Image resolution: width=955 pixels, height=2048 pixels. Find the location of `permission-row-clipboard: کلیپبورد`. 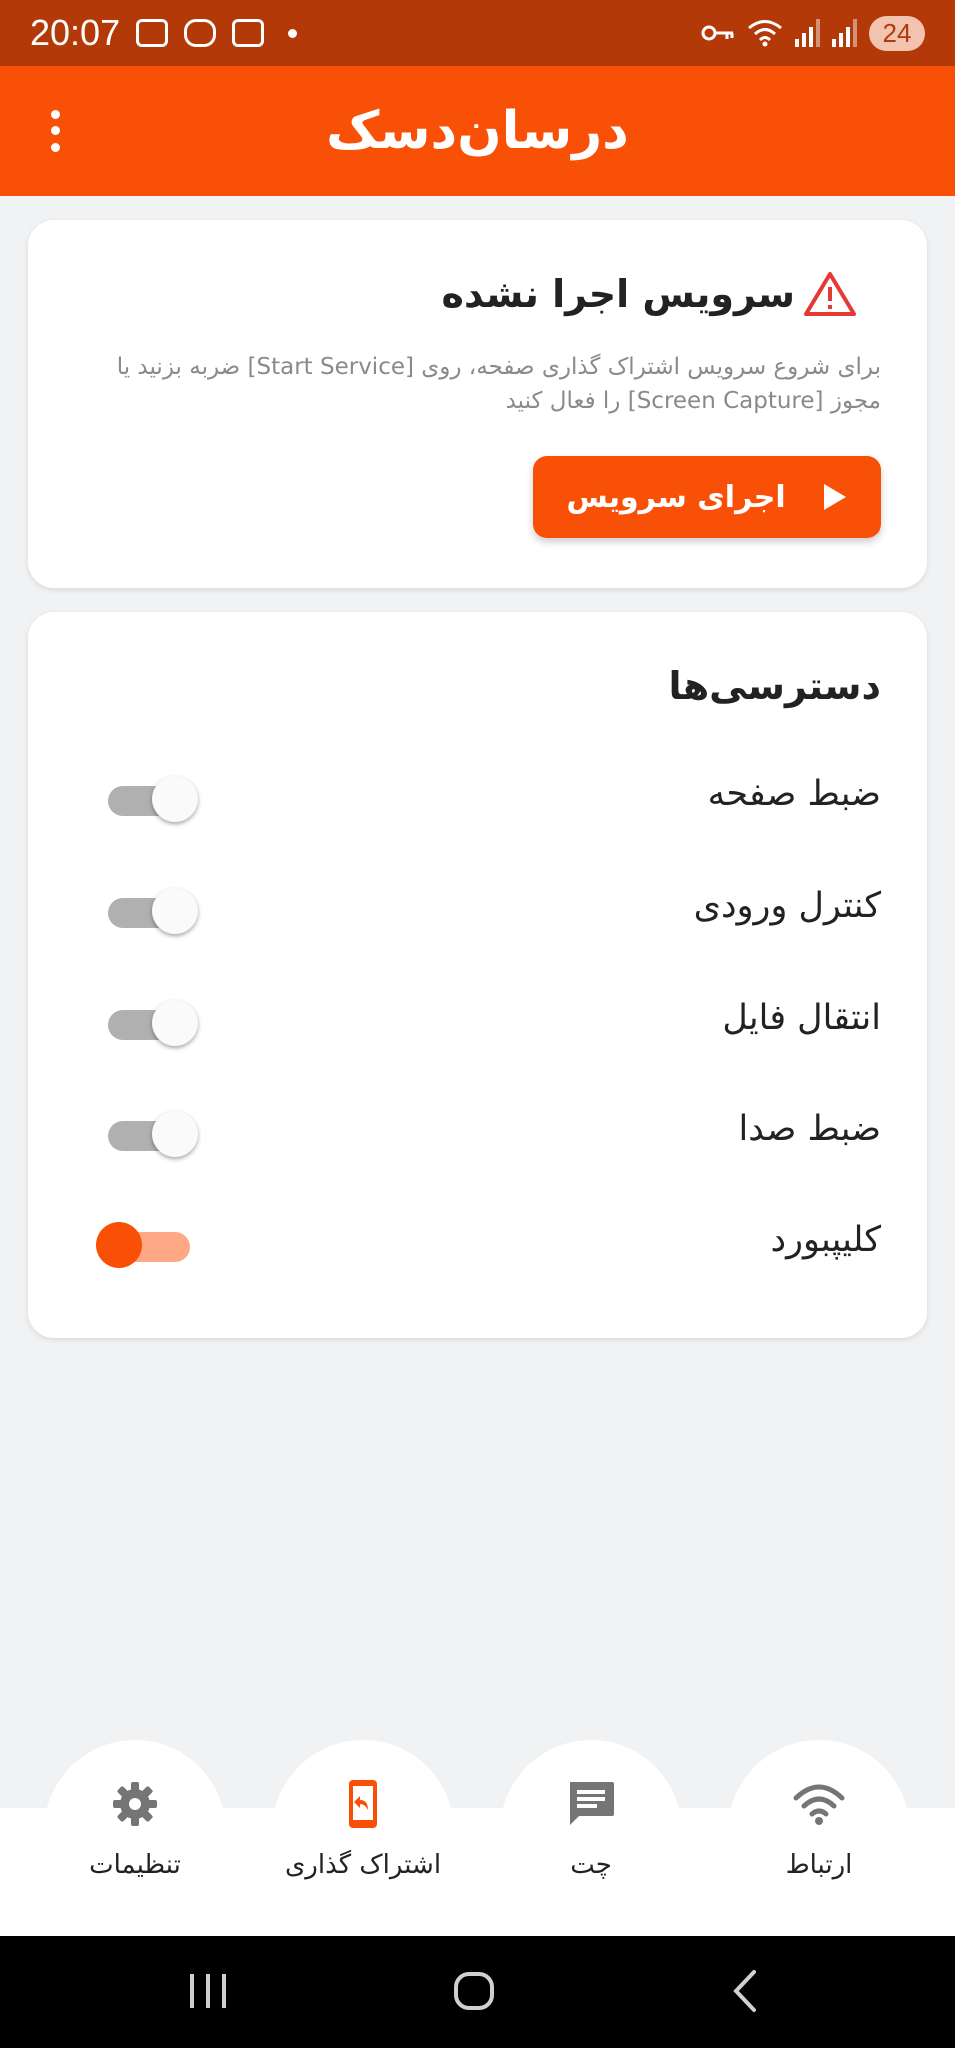

permission-row-clipboard: کلیپبورد is located at coordinates (477, 1244).